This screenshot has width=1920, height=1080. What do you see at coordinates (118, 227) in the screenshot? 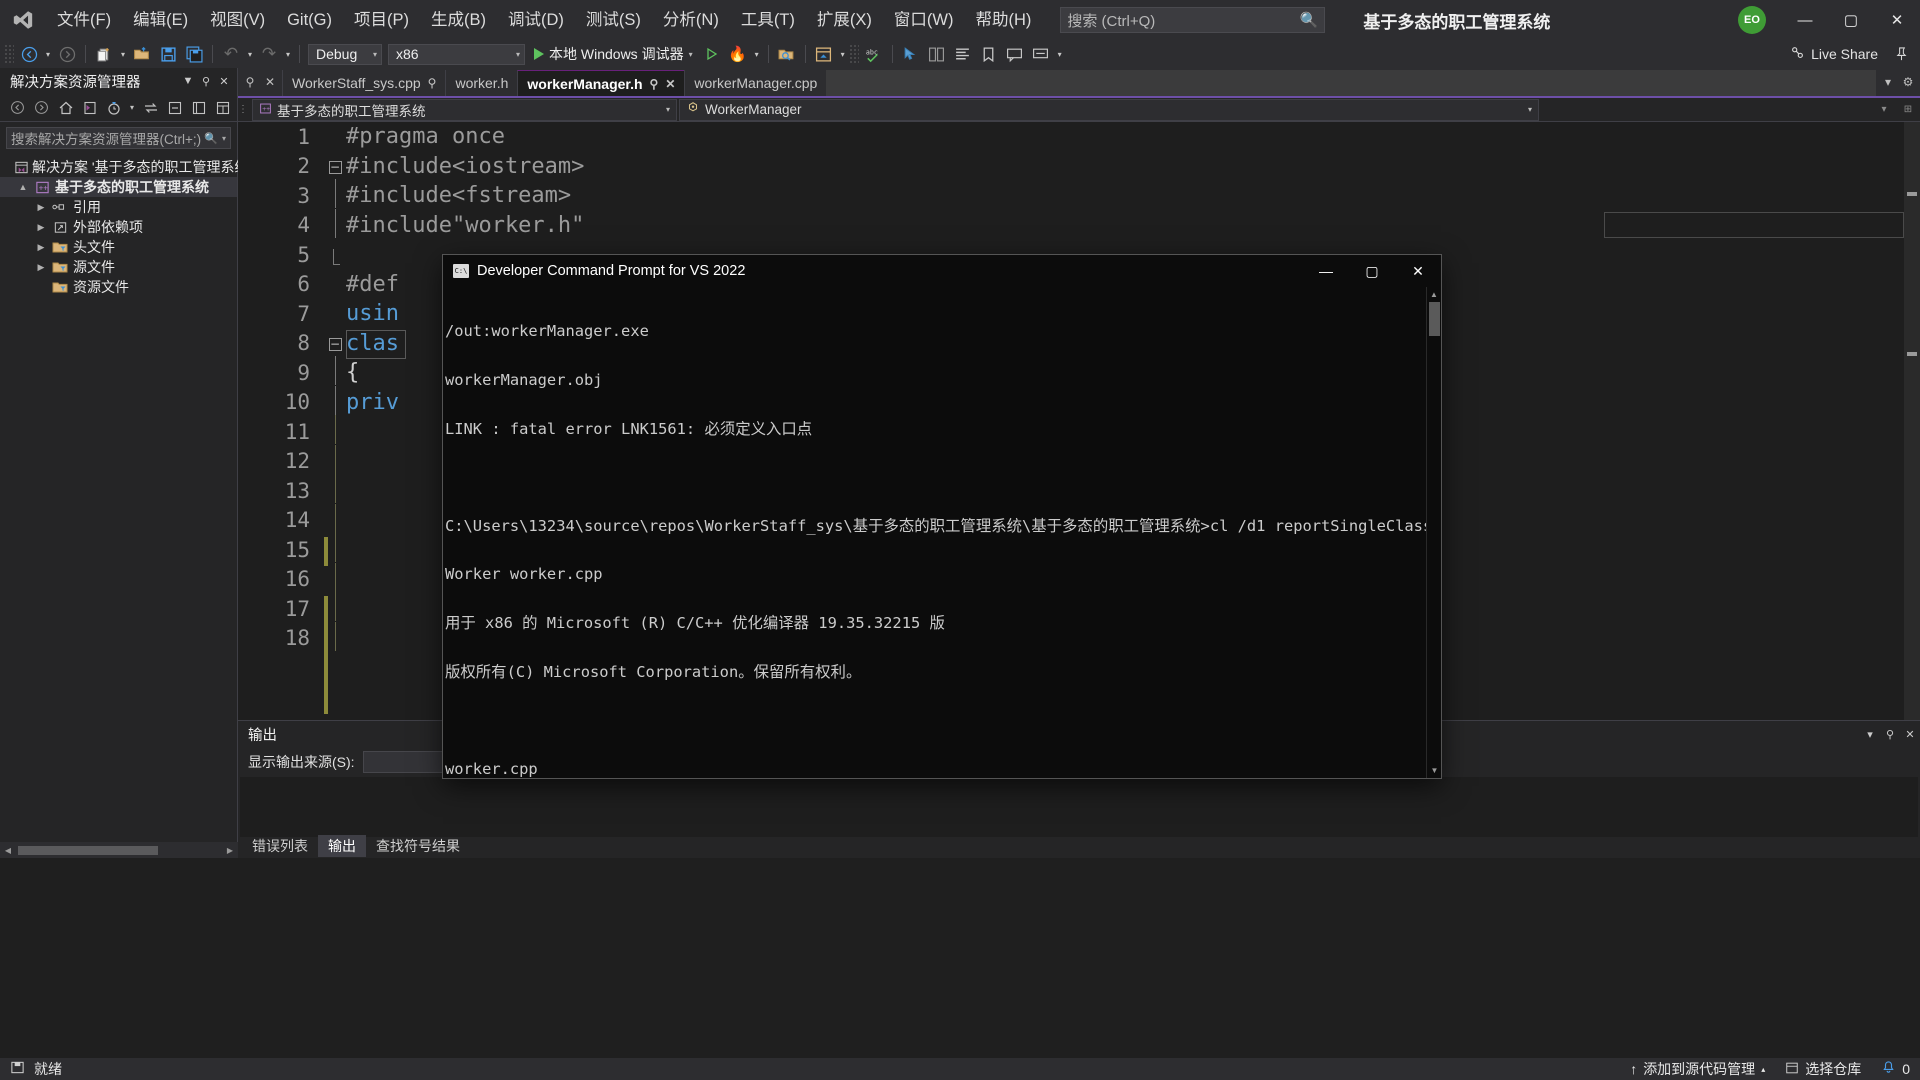
I see `tree-item-external-dependencies: ▶ 外部依赖项` at bounding box center [118, 227].